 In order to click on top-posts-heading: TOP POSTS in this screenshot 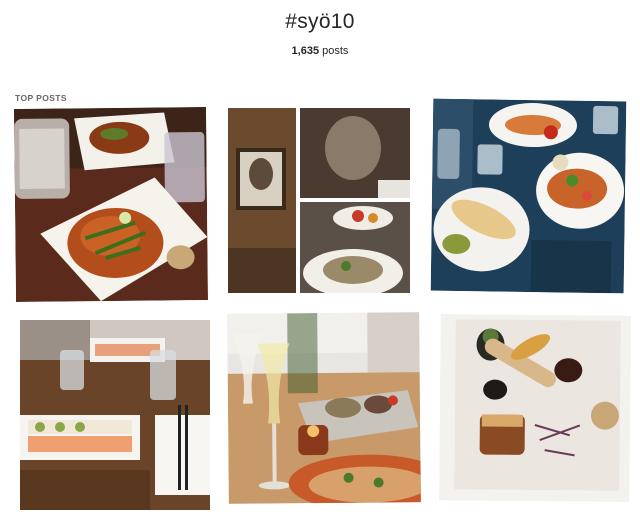, I will do `click(41, 98)`.